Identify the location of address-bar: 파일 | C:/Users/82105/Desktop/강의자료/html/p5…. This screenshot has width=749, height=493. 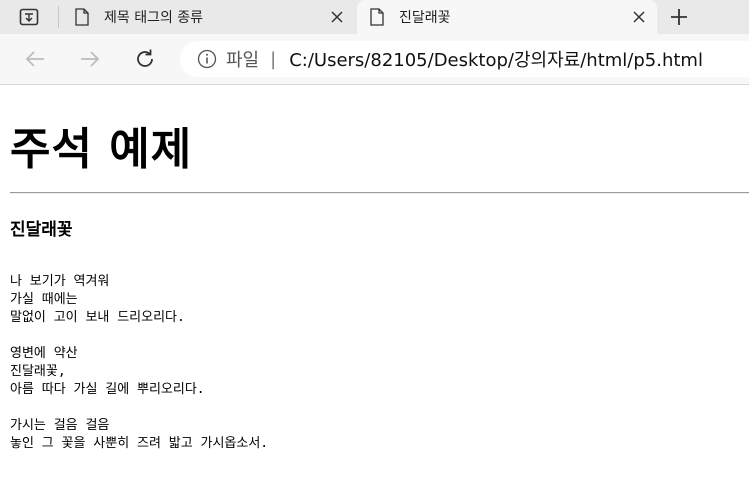
(464, 59).